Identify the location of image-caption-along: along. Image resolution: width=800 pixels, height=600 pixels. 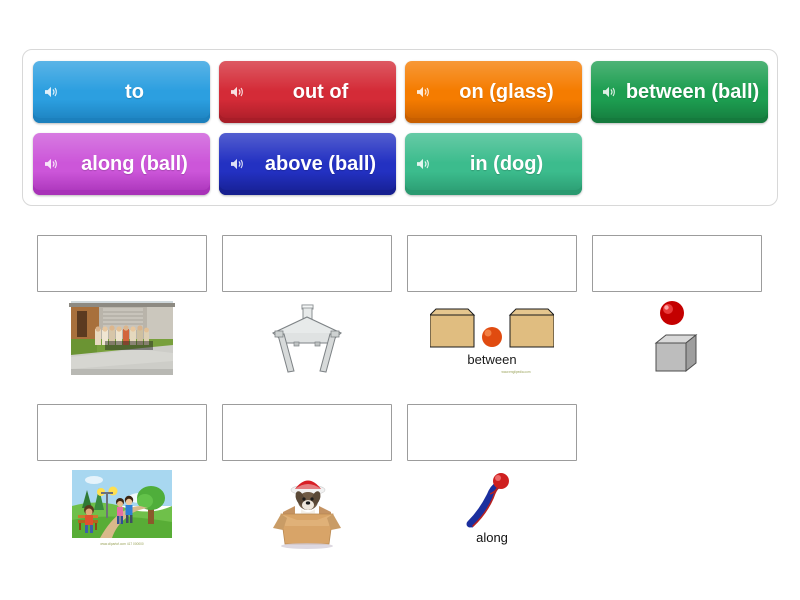
(492, 537).